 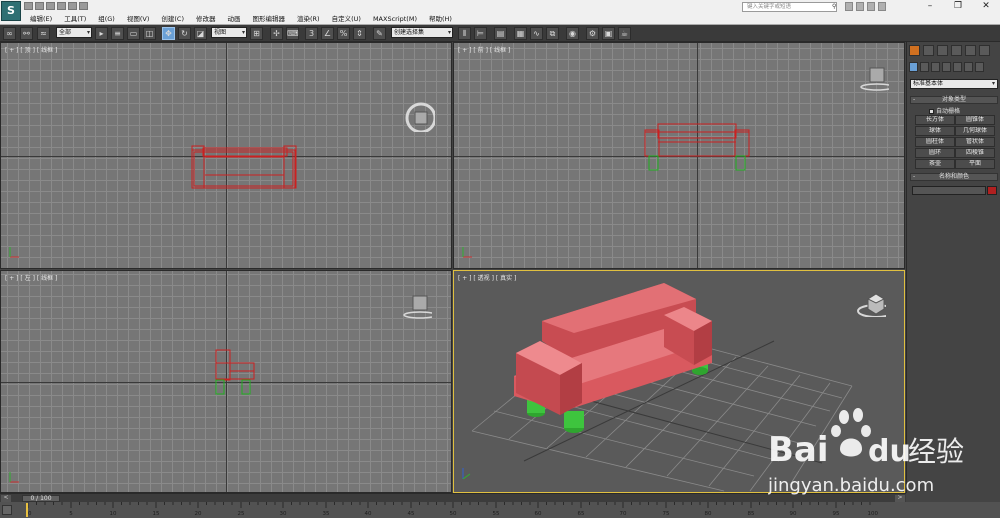 What do you see at coordinates (992, 190) in the screenshot?
I see `object-color-swatch` at bounding box center [992, 190].